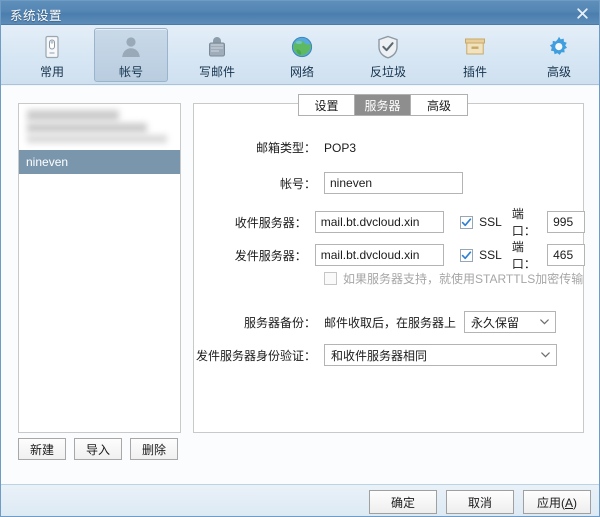  I want to click on toolbar-item-label: 插件, so click(474, 72).